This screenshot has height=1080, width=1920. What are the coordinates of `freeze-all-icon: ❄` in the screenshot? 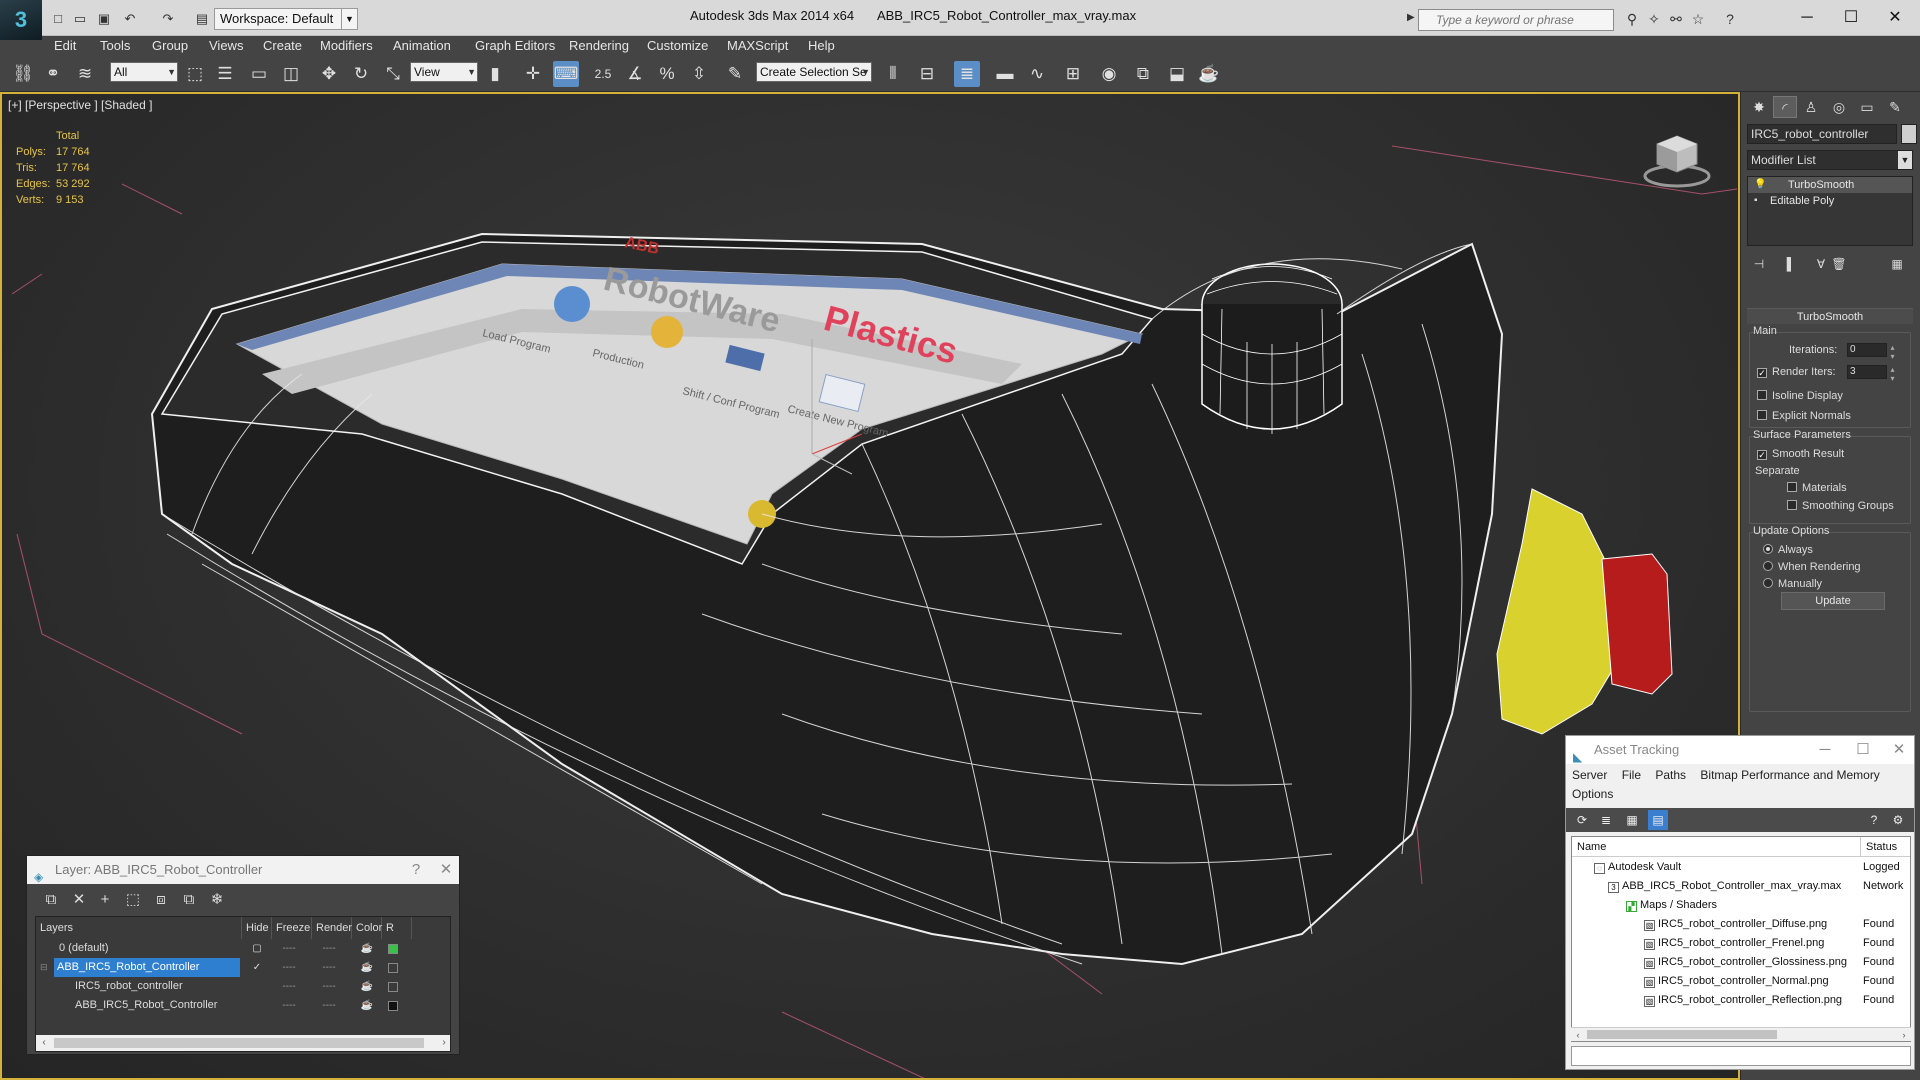 It's located at (217, 900).